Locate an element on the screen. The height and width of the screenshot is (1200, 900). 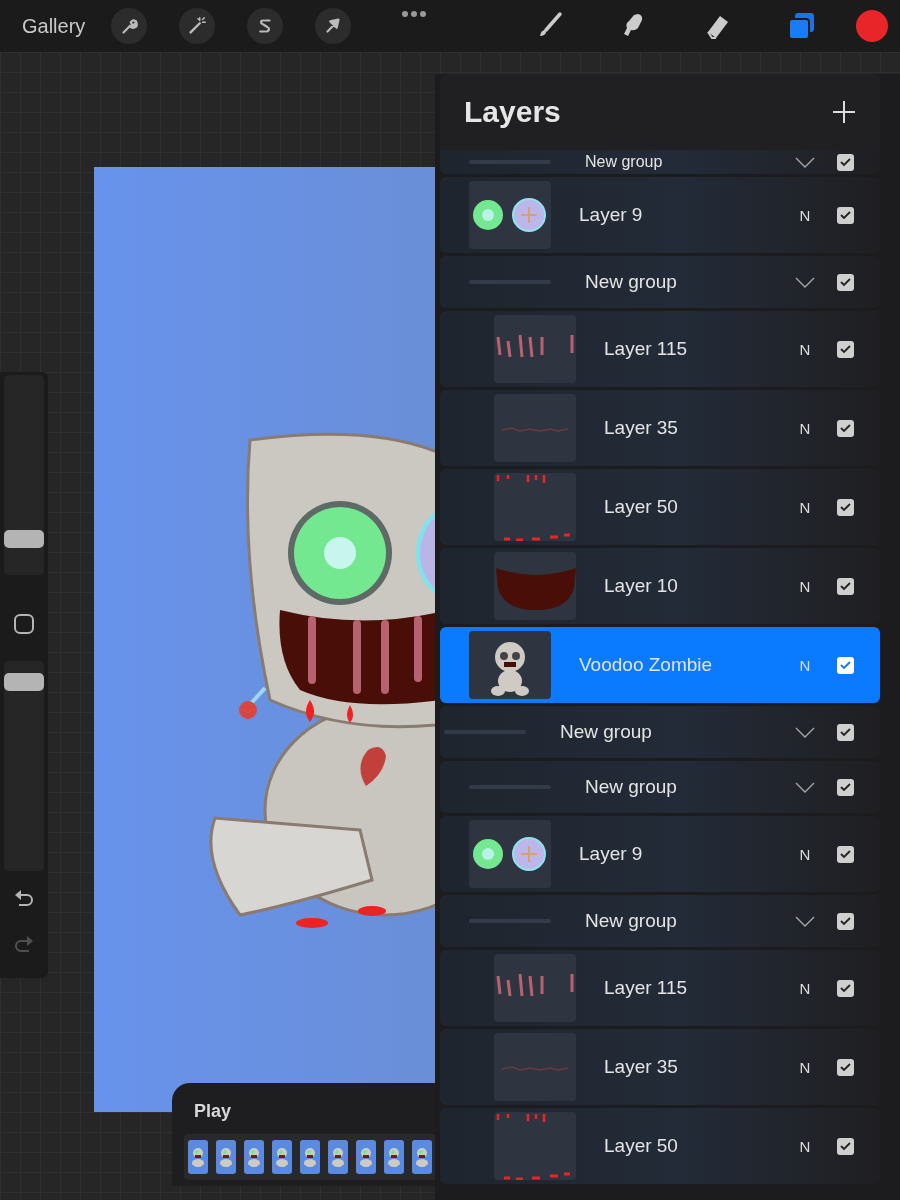
magic-wand-button is located at coordinates (197, 26).